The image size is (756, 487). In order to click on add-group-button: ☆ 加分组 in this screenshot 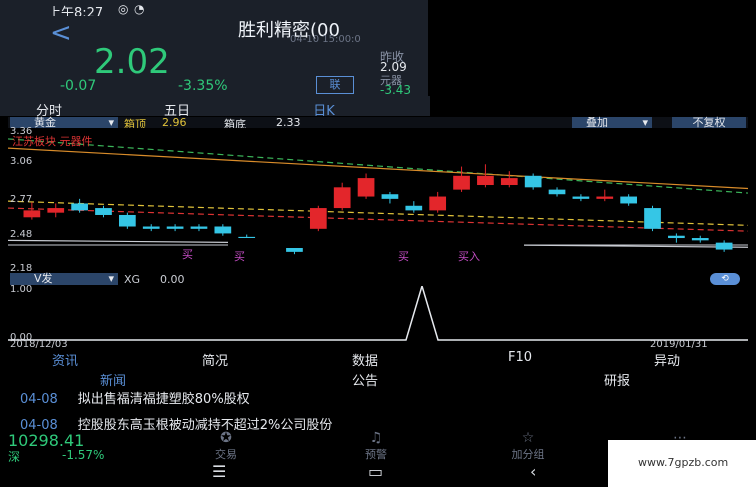, I will do `click(528, 446)`.